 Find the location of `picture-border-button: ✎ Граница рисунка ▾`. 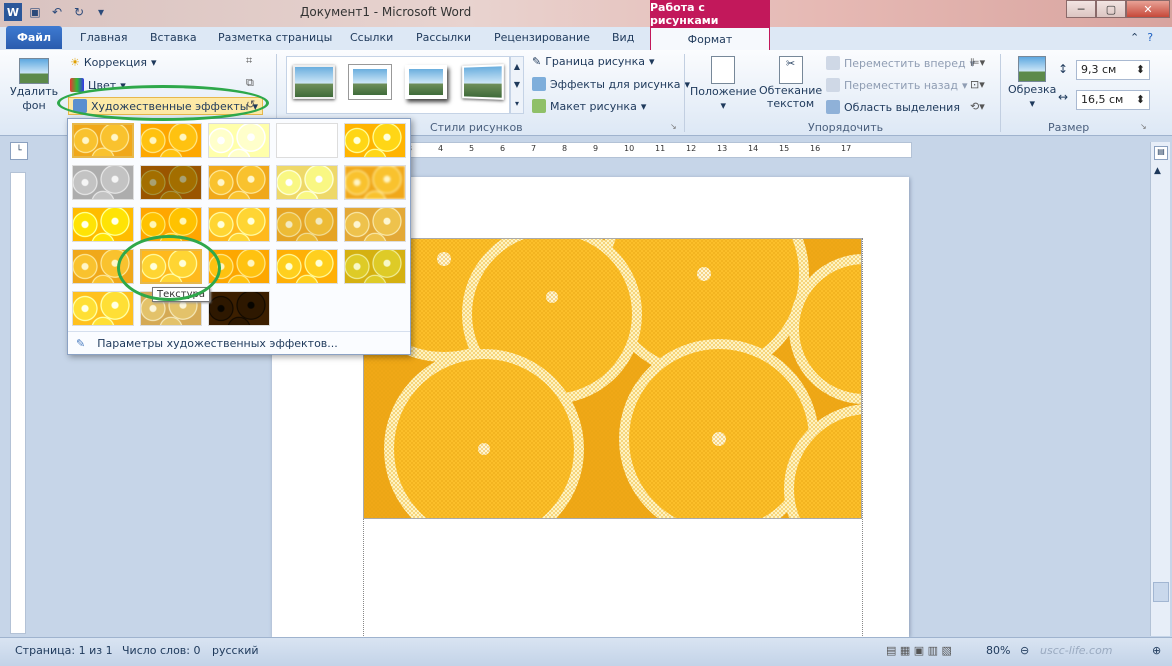

picture-border-button: ✎ Граница рисунка ▾ is located at coordinates (593, 61).